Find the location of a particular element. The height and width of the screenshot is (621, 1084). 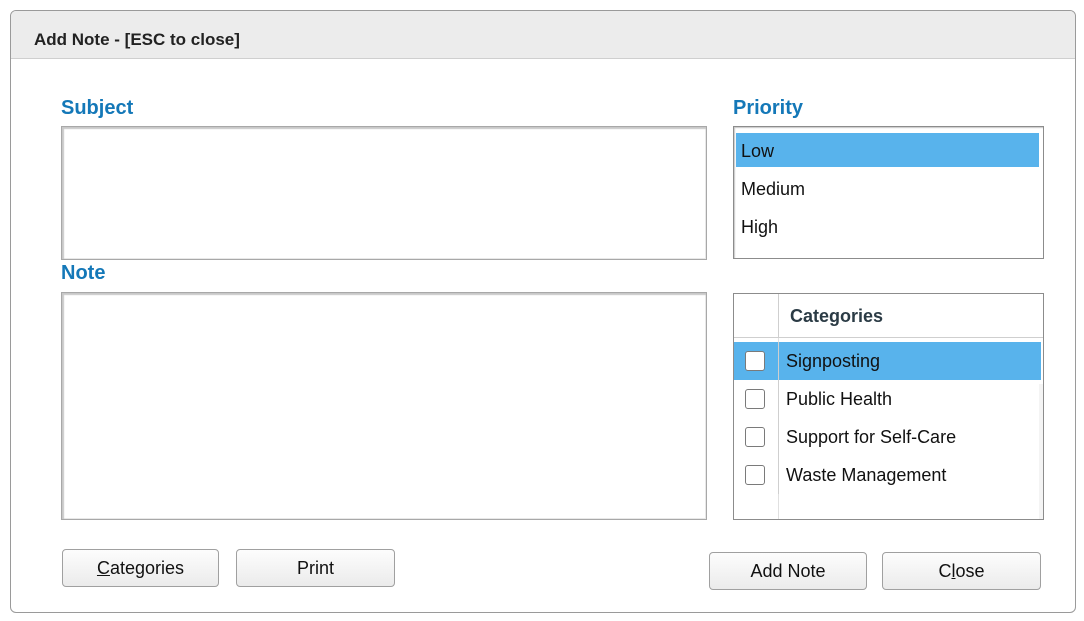

priority-listbox: Low Medium High is located at coordinates (888, 192).